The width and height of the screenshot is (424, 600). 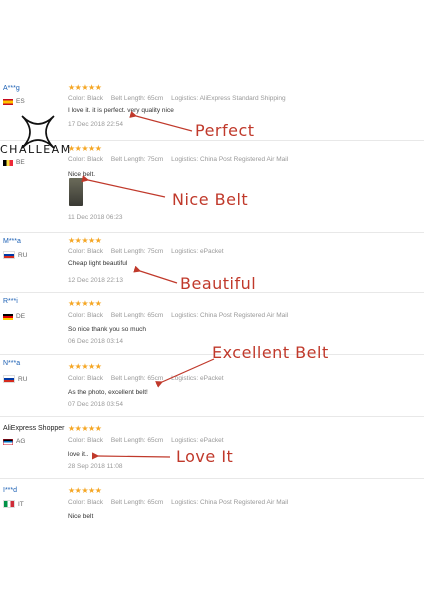 I want to click on callout-nice-belt: Nice Belt, so click(x=210, y=199).